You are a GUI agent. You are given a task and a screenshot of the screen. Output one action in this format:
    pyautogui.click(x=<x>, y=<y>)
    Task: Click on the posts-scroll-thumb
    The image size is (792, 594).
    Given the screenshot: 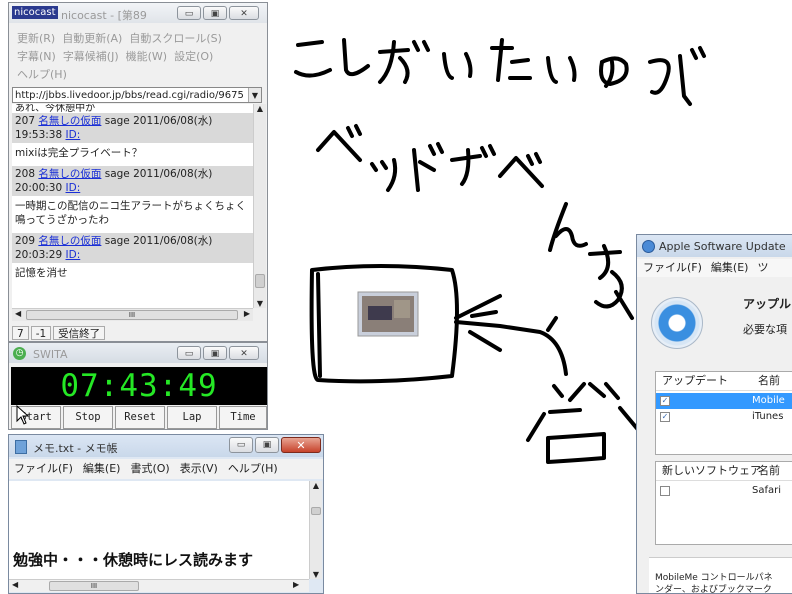 What is the action you would take?
    pyautogui.click(x=260, y=281)
    